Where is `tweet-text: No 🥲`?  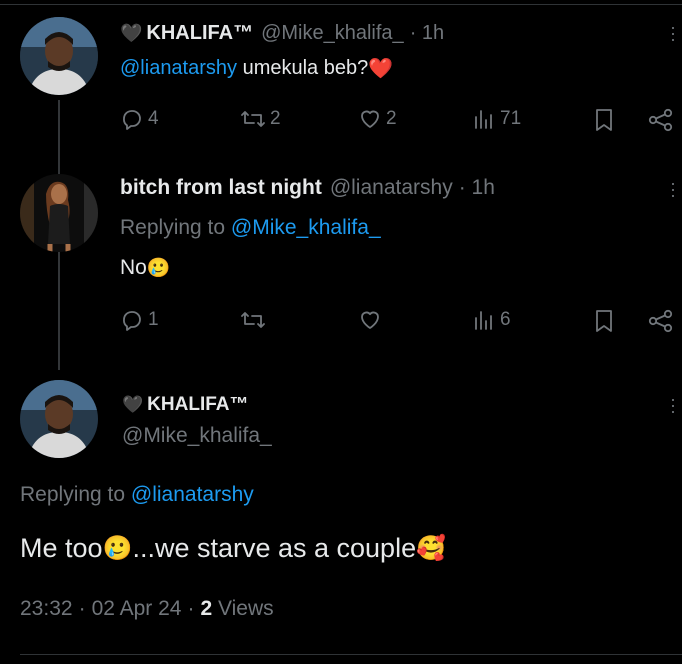 tweet-text: No 🥲 is located at coordinates (145, 268).